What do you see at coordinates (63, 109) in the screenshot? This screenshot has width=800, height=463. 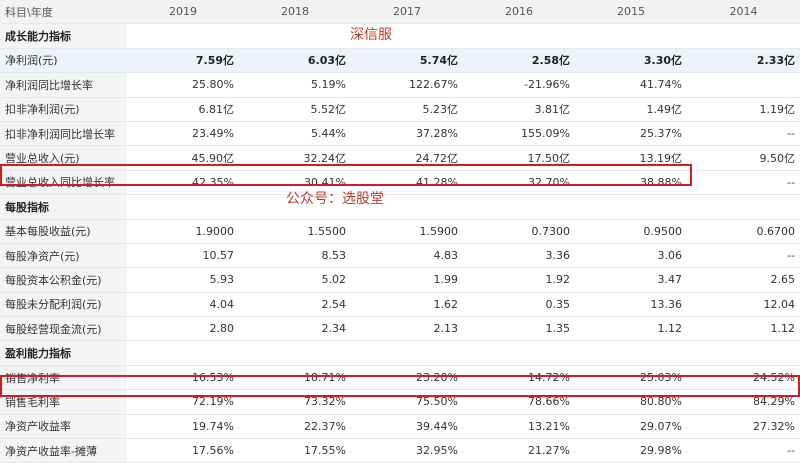 I see `row-label: 扣非净利润(元)` at bounding box center [63, 109].